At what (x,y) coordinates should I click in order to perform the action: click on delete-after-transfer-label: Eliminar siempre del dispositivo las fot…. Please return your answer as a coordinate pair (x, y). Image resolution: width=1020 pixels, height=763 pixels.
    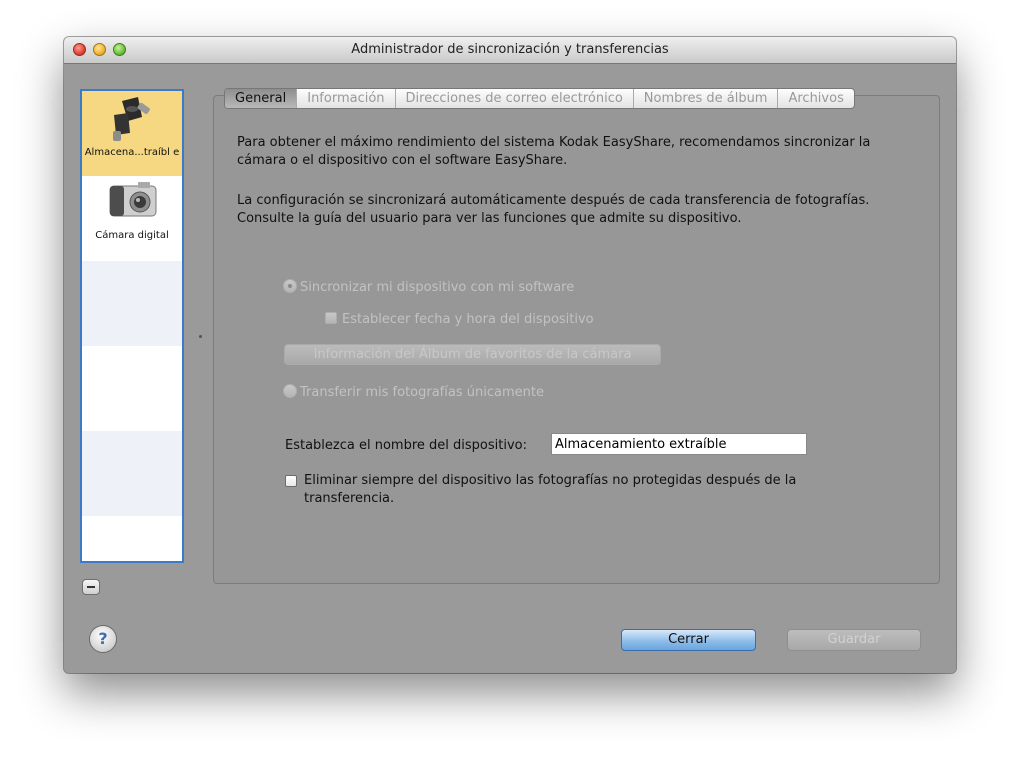
    Looking at the image, I should click on (550, 489).